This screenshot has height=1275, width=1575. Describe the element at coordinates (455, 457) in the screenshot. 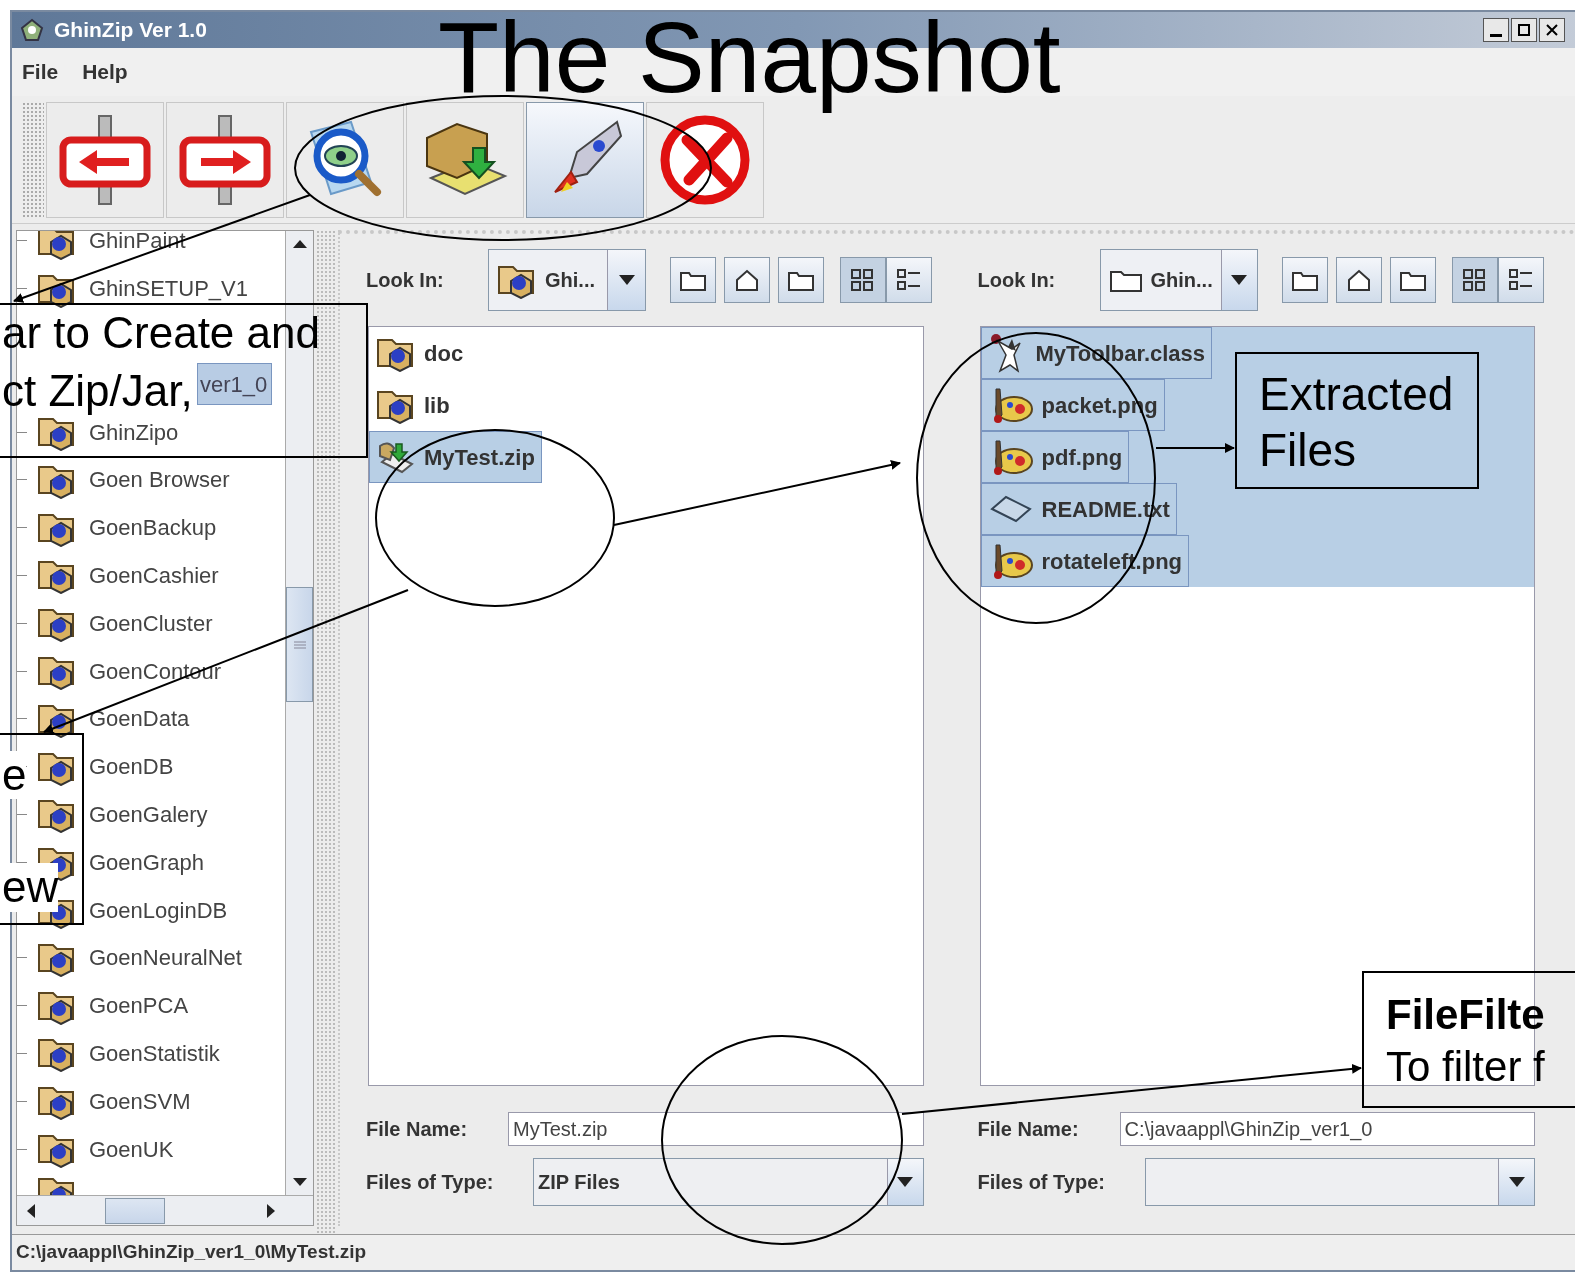

I see `list-entry: MyTest.zip` at that location.